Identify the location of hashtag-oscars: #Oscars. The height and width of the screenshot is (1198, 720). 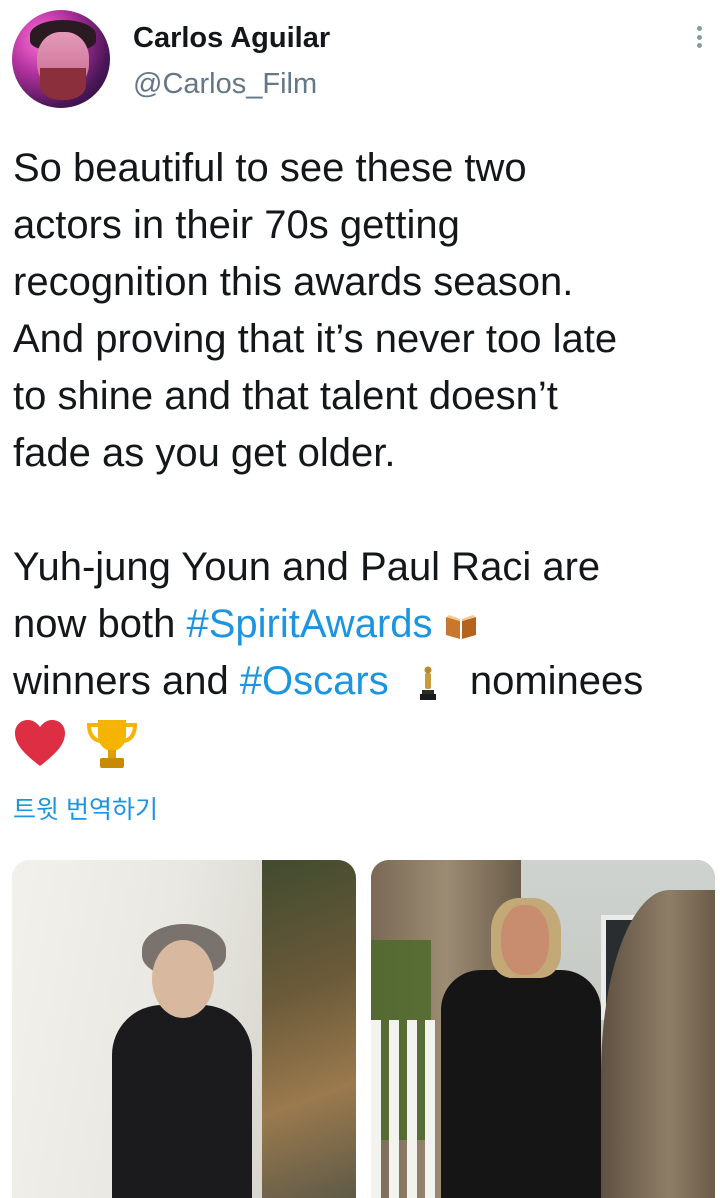
(314, 681).